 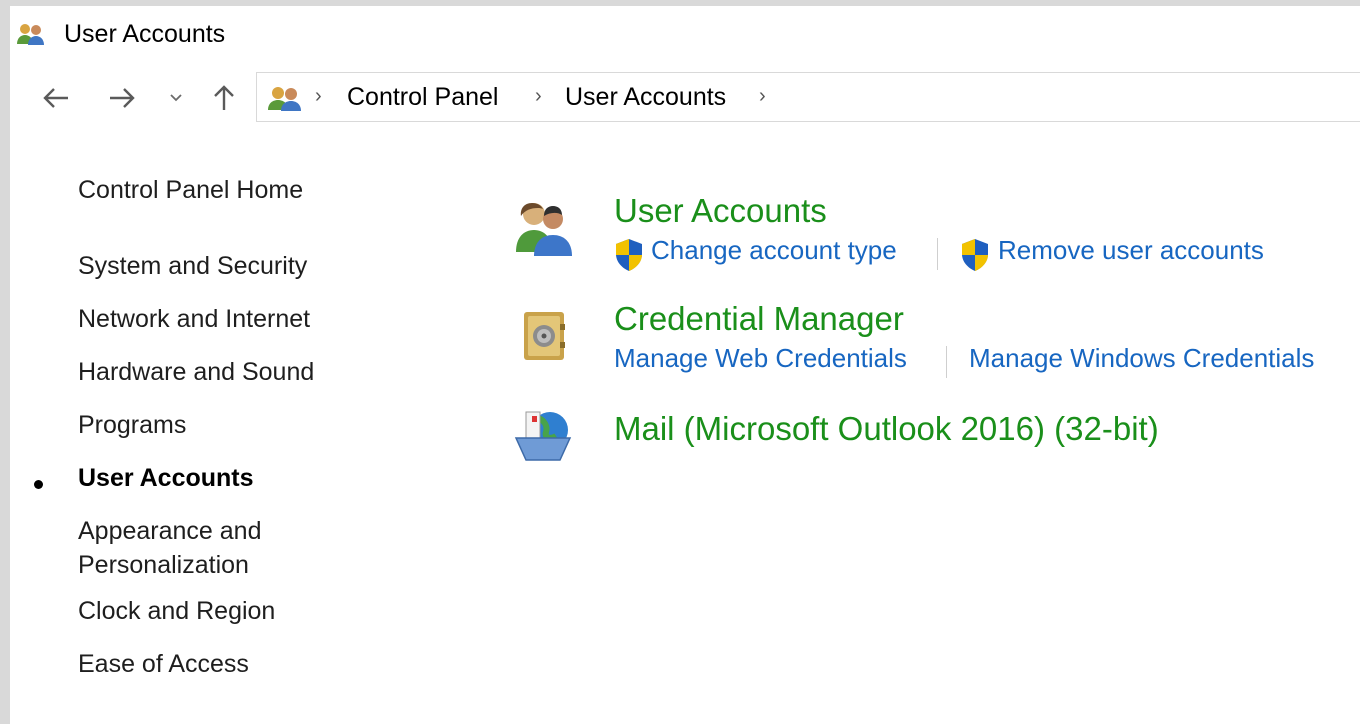 I want to click on task-manage-web-credentials: Manage Web Credentials, so click(x=760, y=358).